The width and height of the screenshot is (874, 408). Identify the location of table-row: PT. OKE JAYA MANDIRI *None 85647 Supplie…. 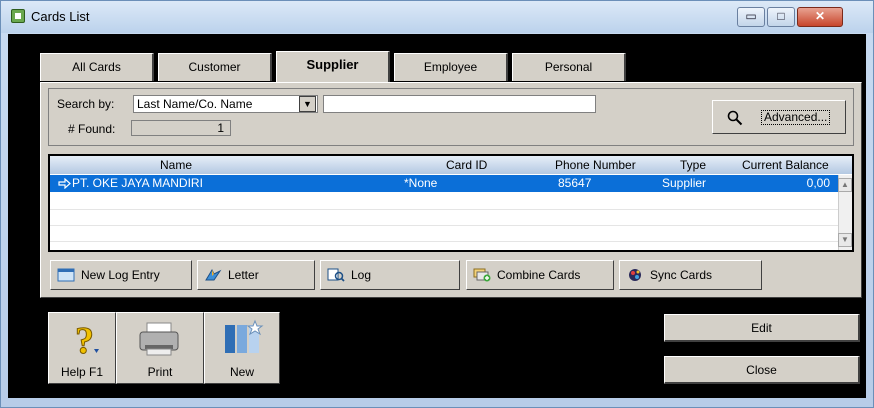
(444, 183).